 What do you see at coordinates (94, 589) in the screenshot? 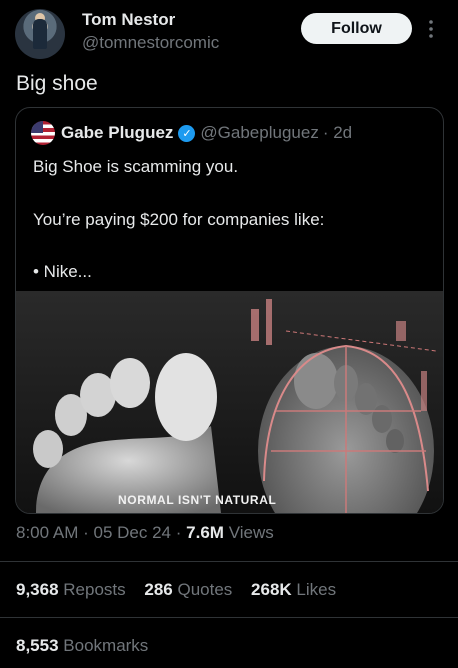
I see `reposts-label: Reposts` at bounding box center [94, 589].